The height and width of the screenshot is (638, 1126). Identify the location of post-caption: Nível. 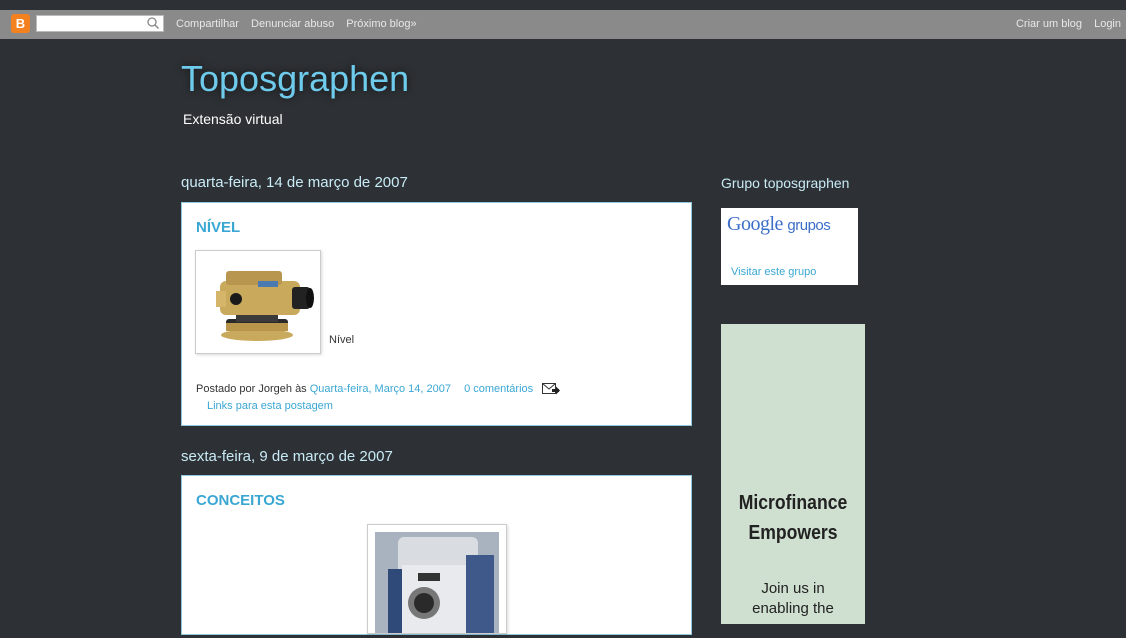
(342, 340).